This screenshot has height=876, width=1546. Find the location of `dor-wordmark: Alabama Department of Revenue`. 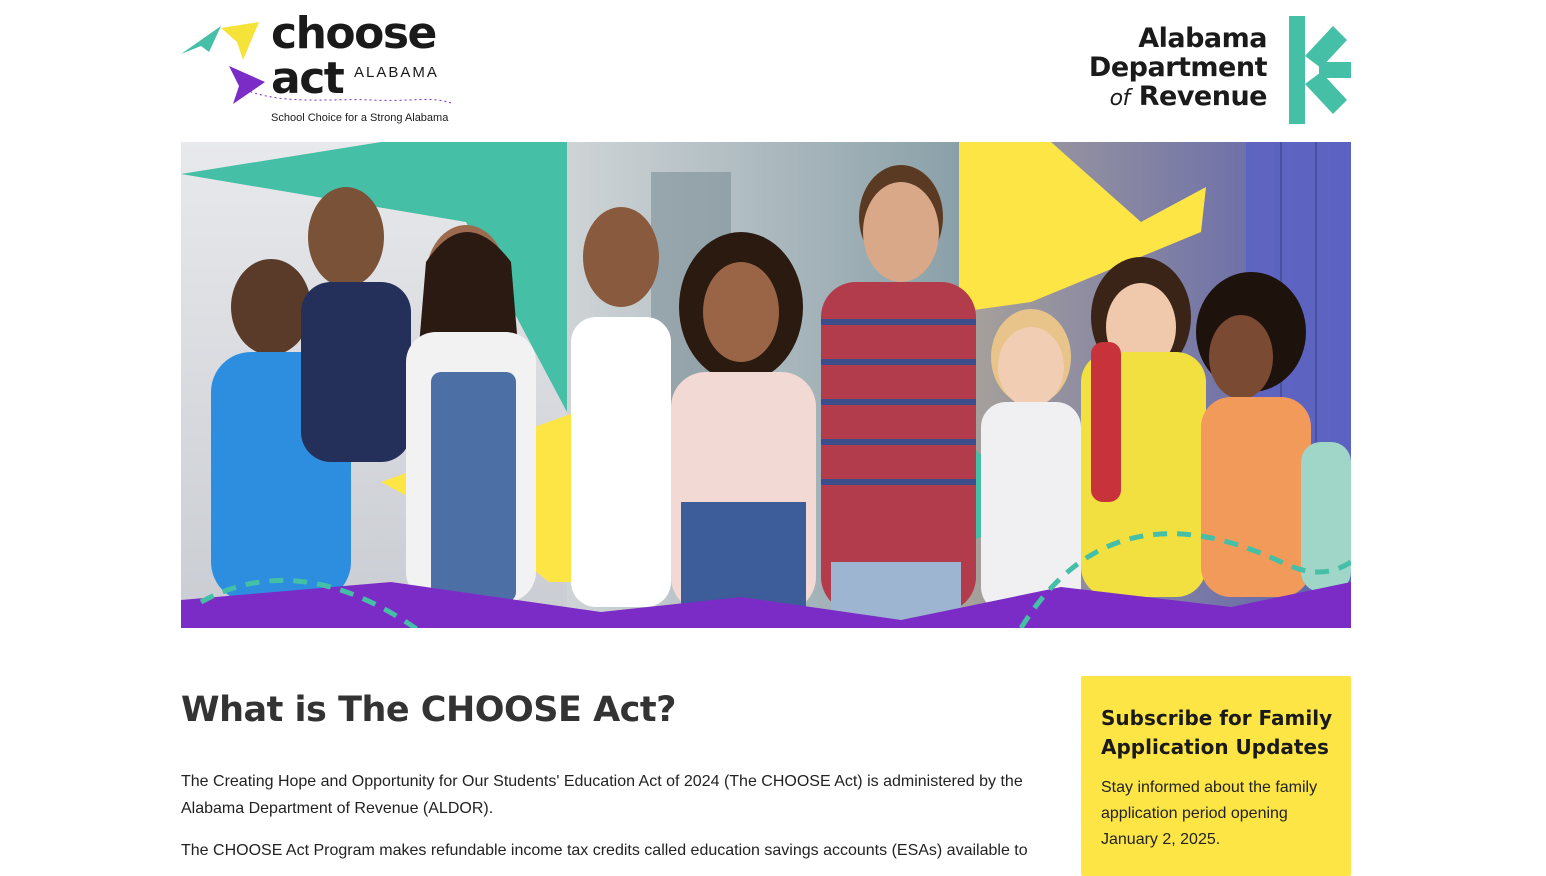

dor-wordmark: Alabama Department of Revenue is located at coordinates (1178, 68).